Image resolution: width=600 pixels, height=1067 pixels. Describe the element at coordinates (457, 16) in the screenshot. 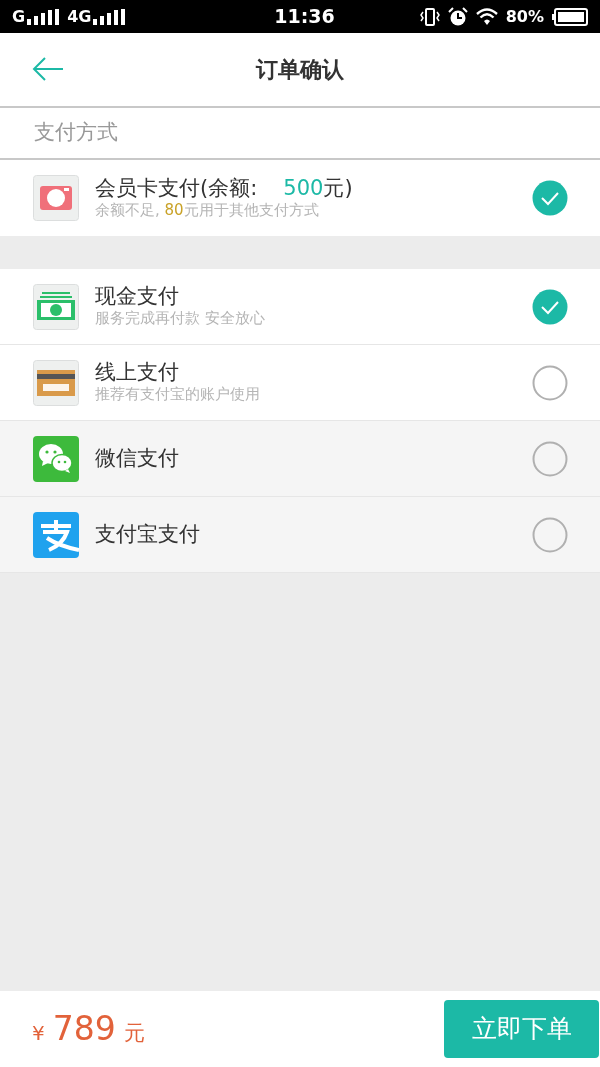

I see `alarm-icon` at that location.